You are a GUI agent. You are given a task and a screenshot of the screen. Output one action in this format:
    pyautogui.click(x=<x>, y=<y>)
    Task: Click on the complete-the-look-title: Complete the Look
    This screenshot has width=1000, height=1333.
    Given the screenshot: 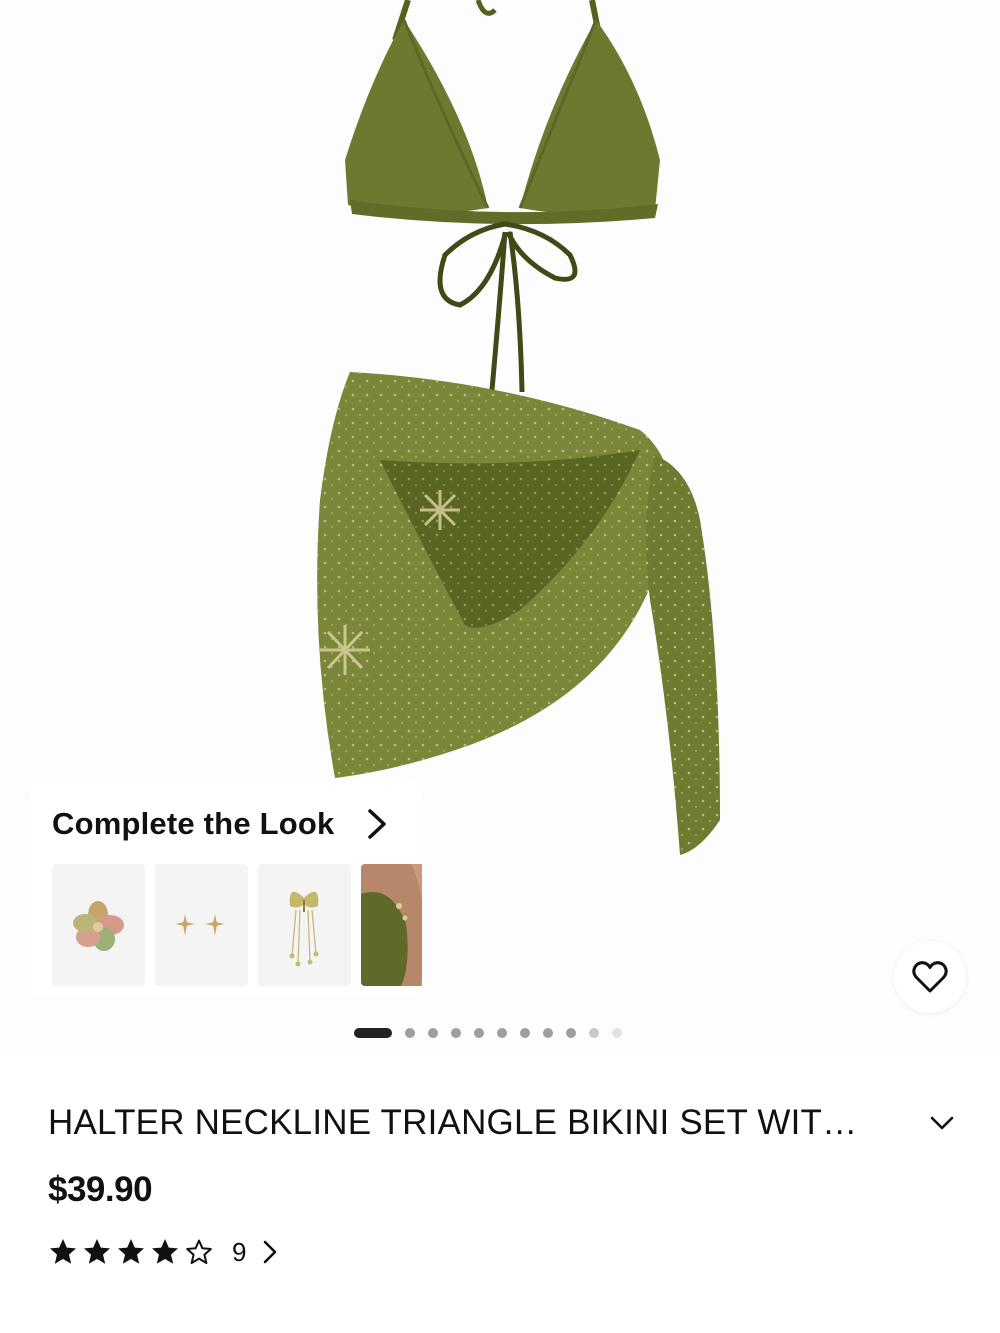 What is the action you would take?
    pyautogui.click(x=193, y=823)
    